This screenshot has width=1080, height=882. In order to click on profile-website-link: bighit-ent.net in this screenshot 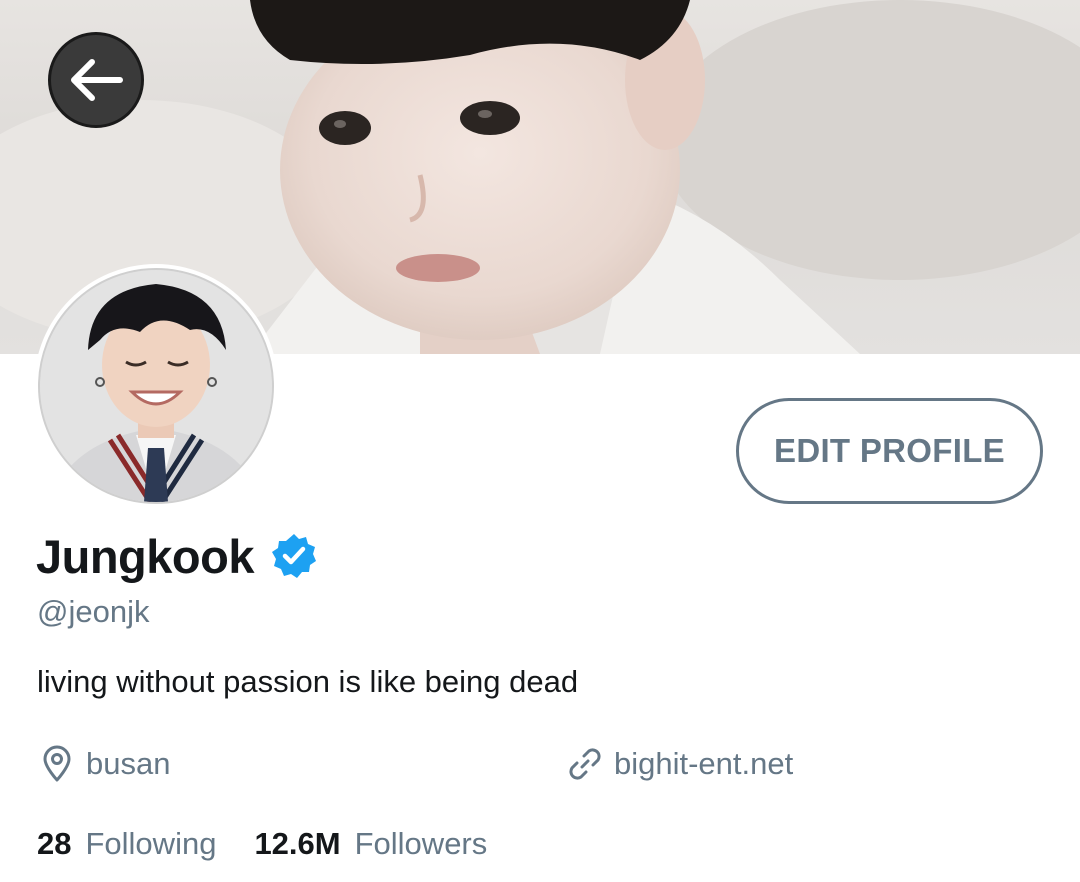, I will do `click(679, 764)`.